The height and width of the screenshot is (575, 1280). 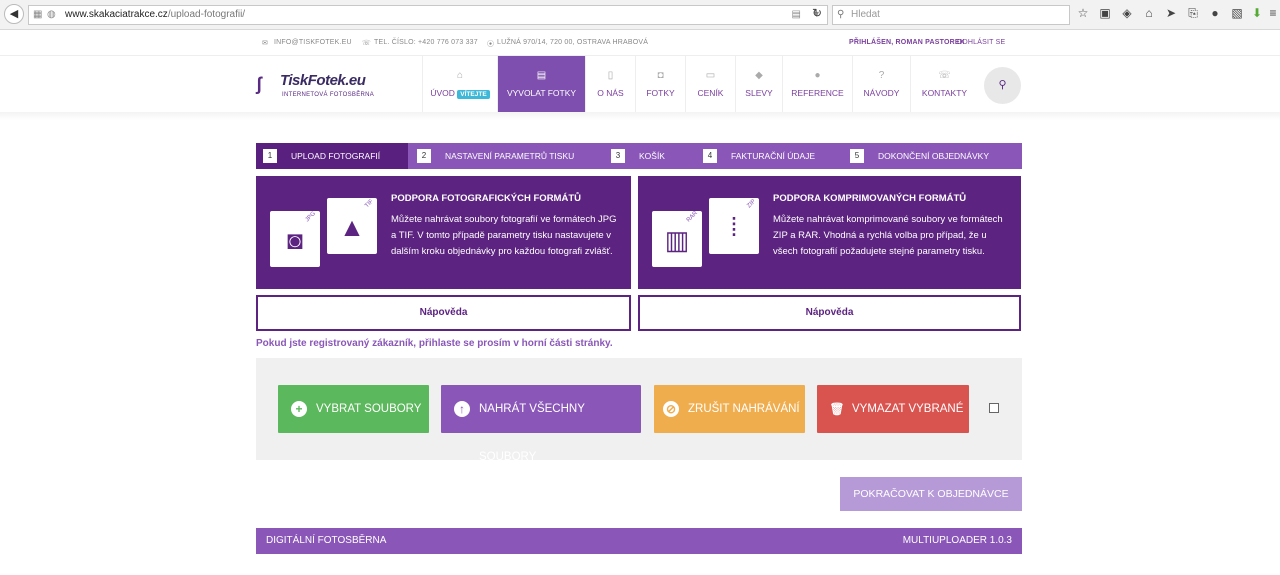 I want to click on plus-circle-icon: +, so click(x=299, y=409).